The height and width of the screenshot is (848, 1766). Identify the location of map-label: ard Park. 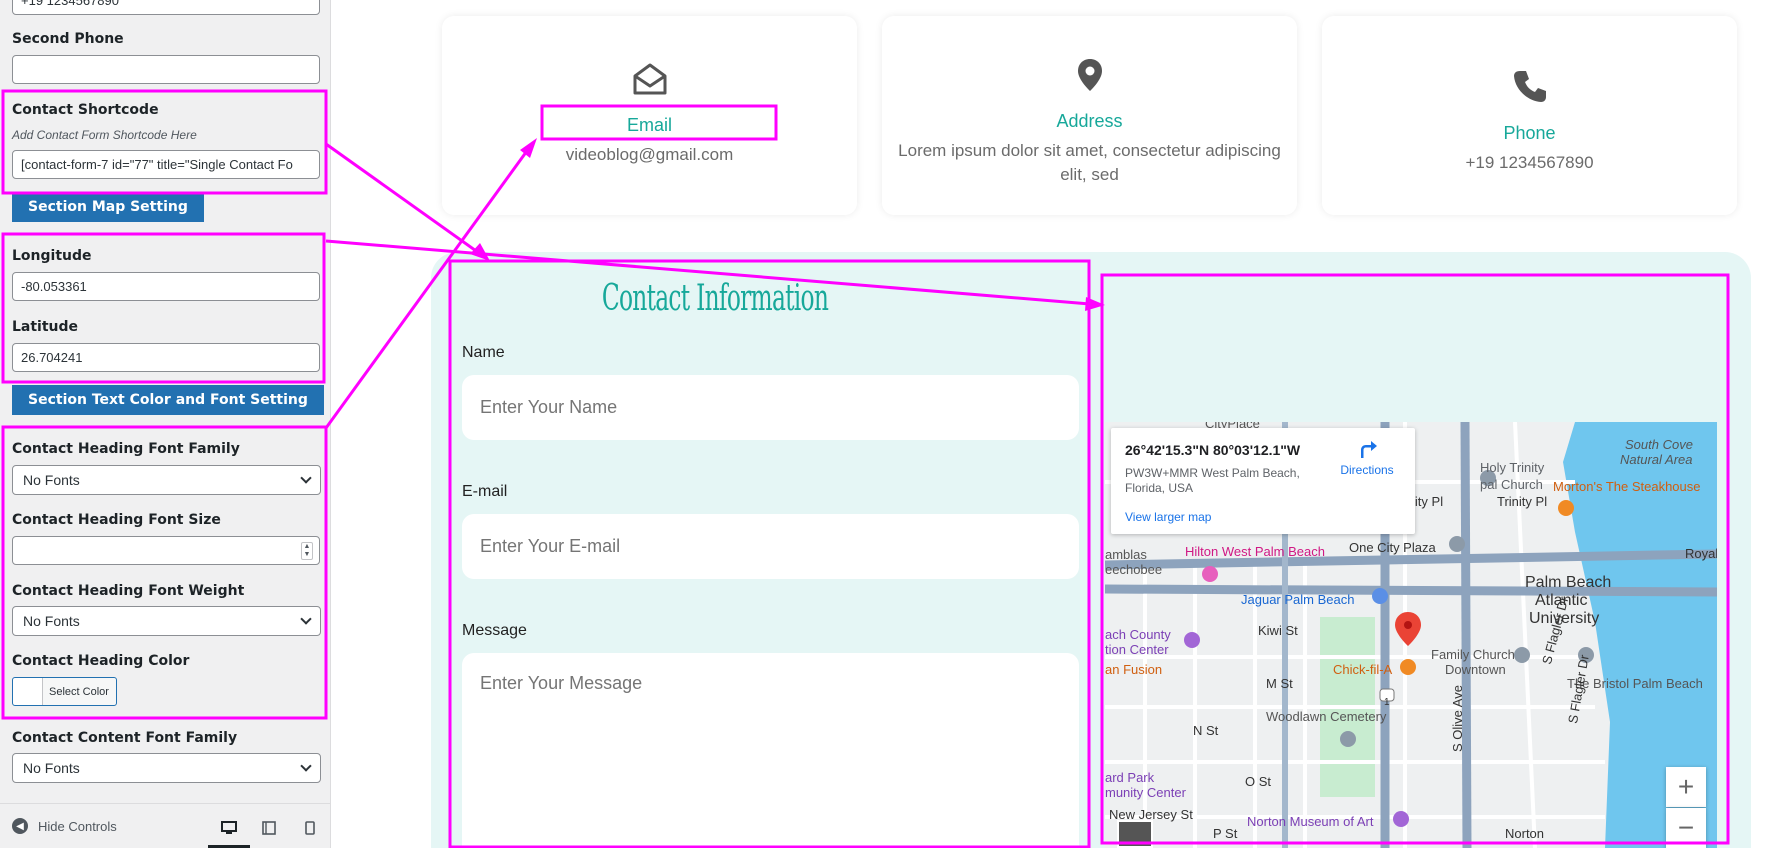
(1130, 777).